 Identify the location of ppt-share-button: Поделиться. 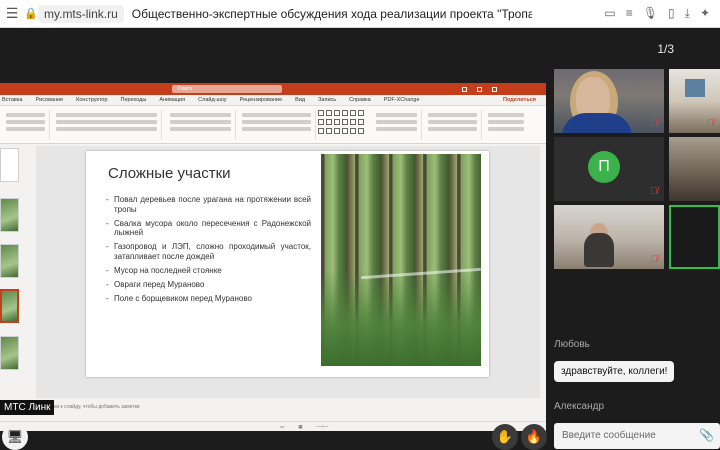
(519, 100).